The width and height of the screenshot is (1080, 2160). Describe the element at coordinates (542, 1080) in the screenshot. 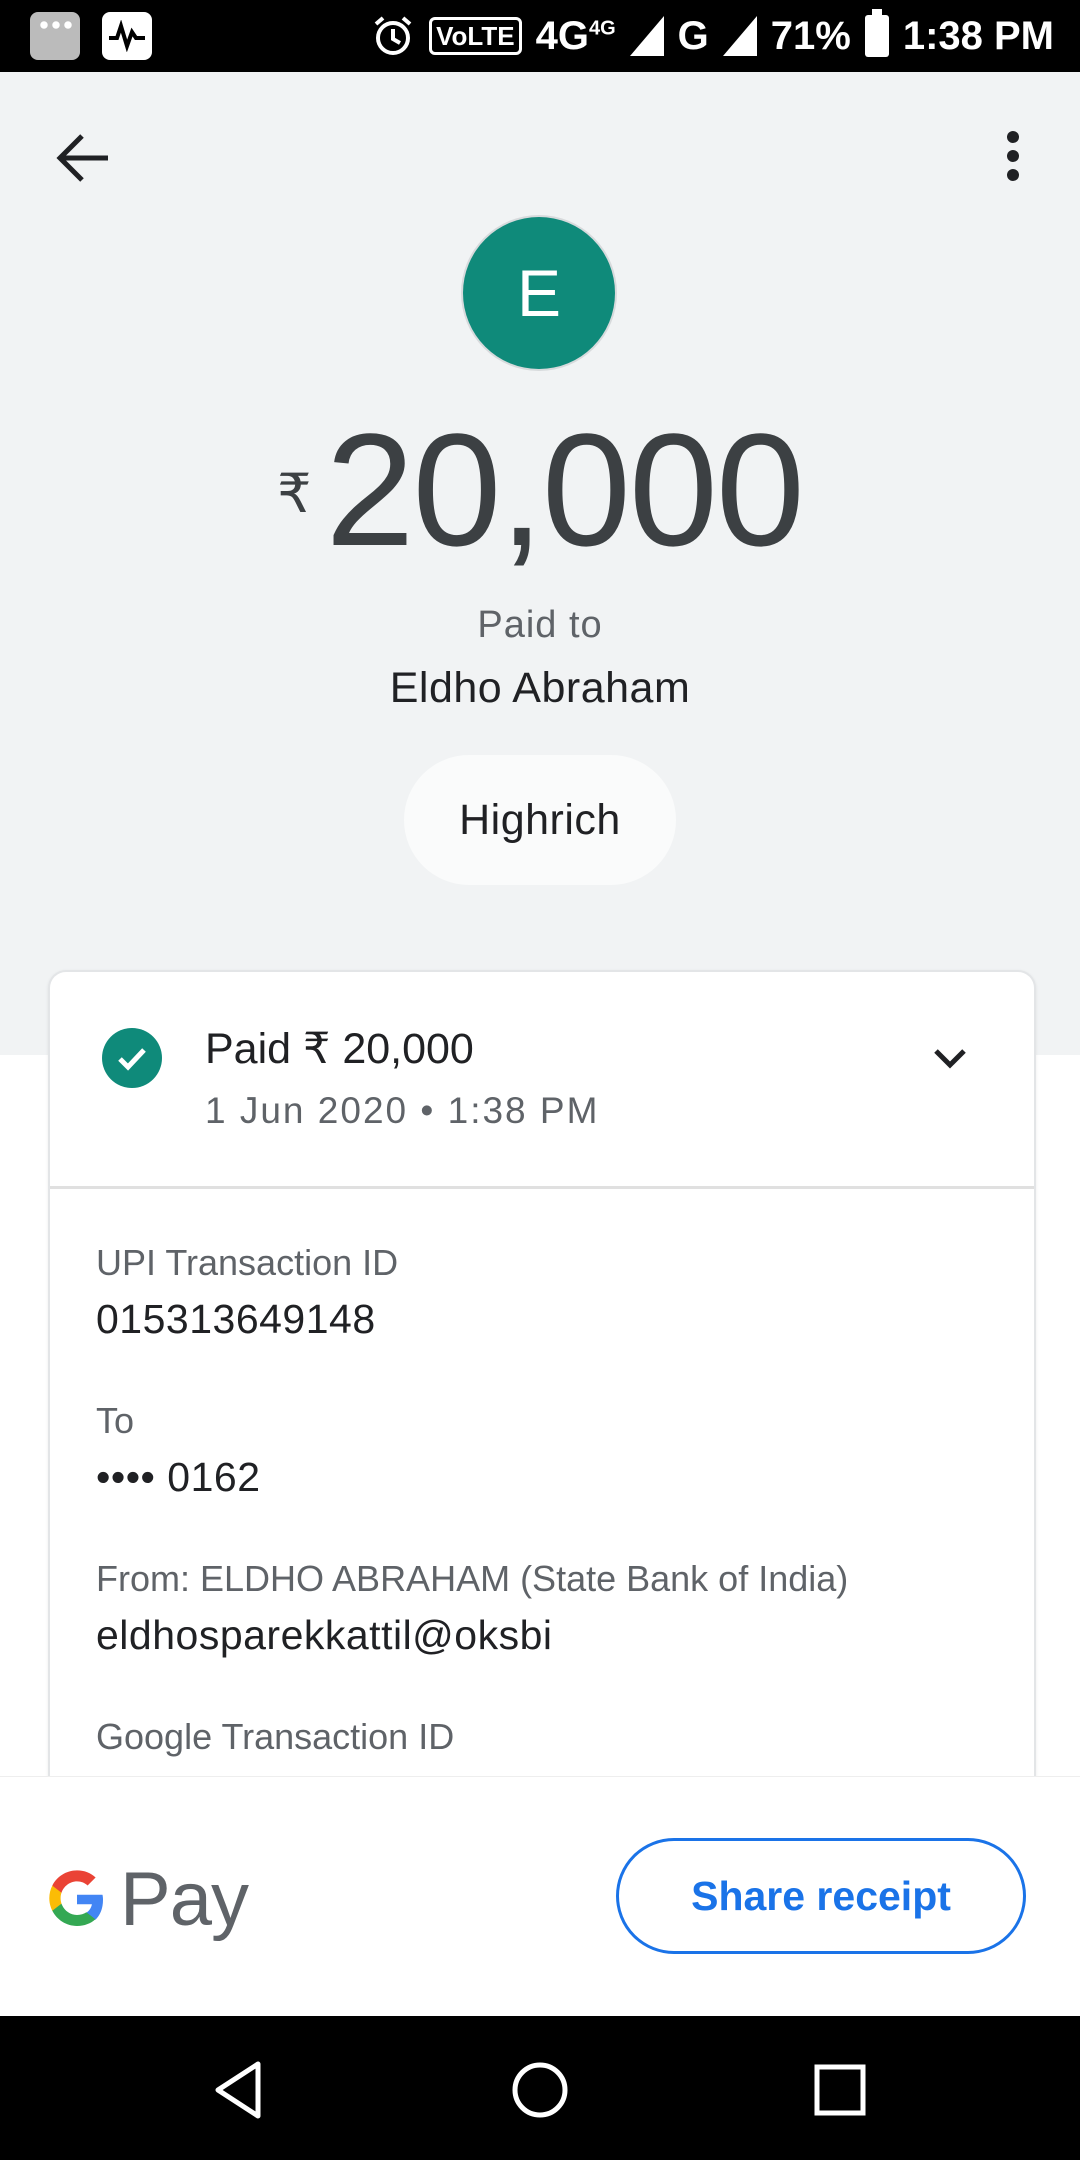

I see `status-row: Paid ₹ 20,000 1 Jun 2020 • 1:38 PM` at that location.